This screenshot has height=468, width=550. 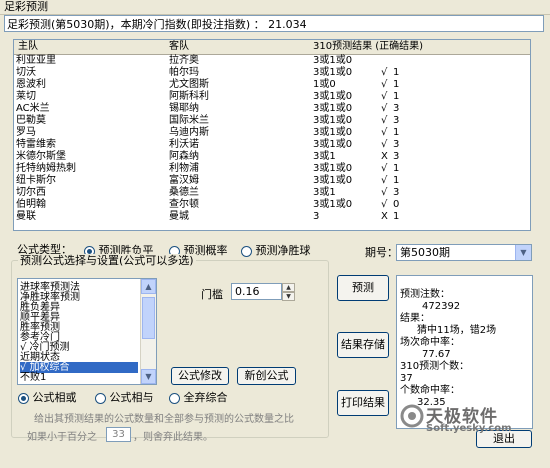 I want to click on cell-home: 米德尔斯堡, so click(x=41, y=156).